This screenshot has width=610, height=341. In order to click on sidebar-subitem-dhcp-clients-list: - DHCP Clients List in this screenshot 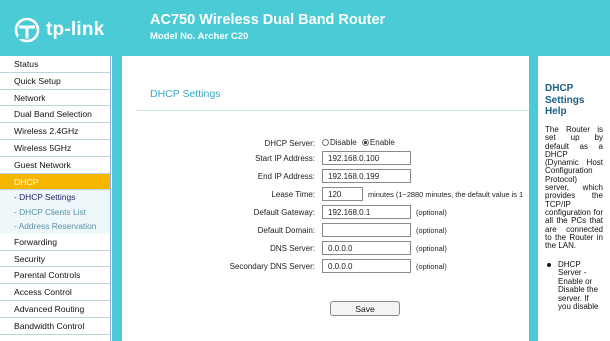, I will do `click(55, 212)`.